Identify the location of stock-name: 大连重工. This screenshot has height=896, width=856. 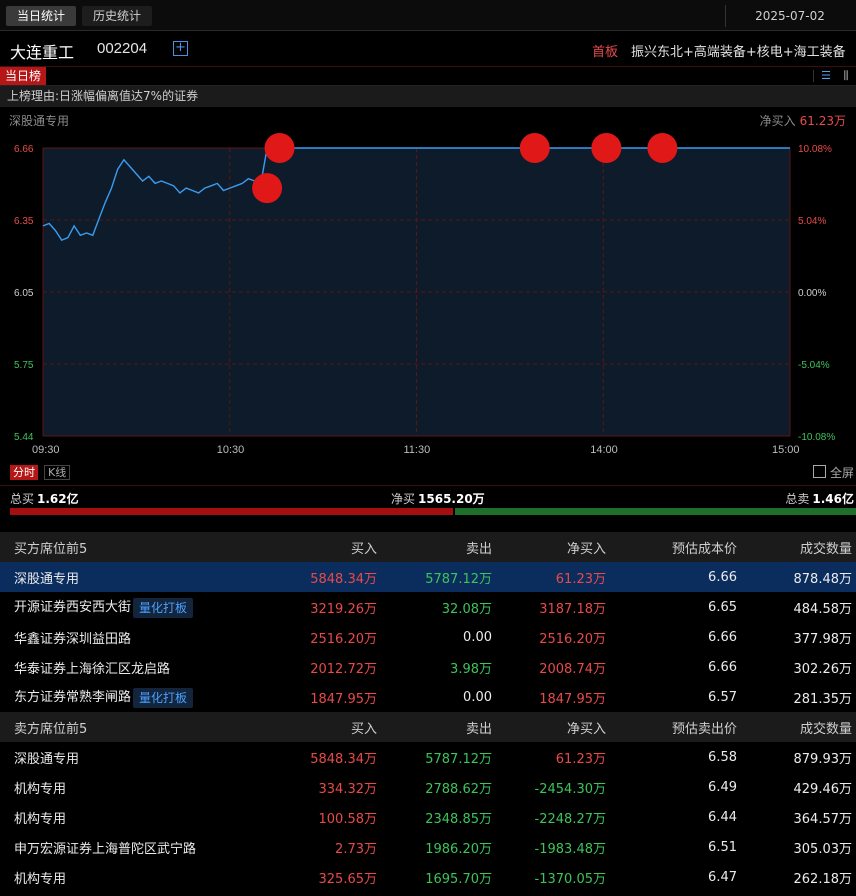
(42, 51).